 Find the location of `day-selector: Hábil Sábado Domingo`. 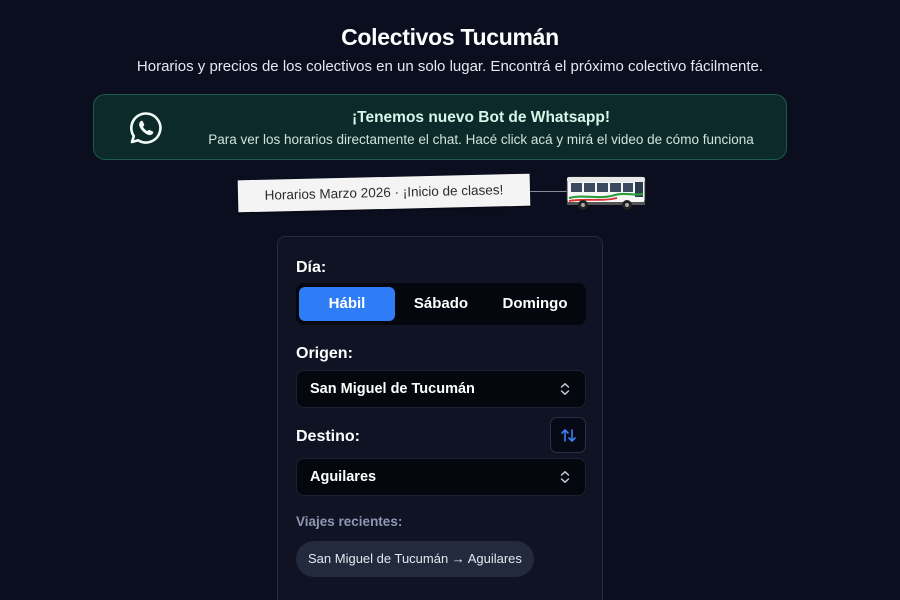

day-selector: Hábil Sábado Domingo is located at coordinates (441, 304).